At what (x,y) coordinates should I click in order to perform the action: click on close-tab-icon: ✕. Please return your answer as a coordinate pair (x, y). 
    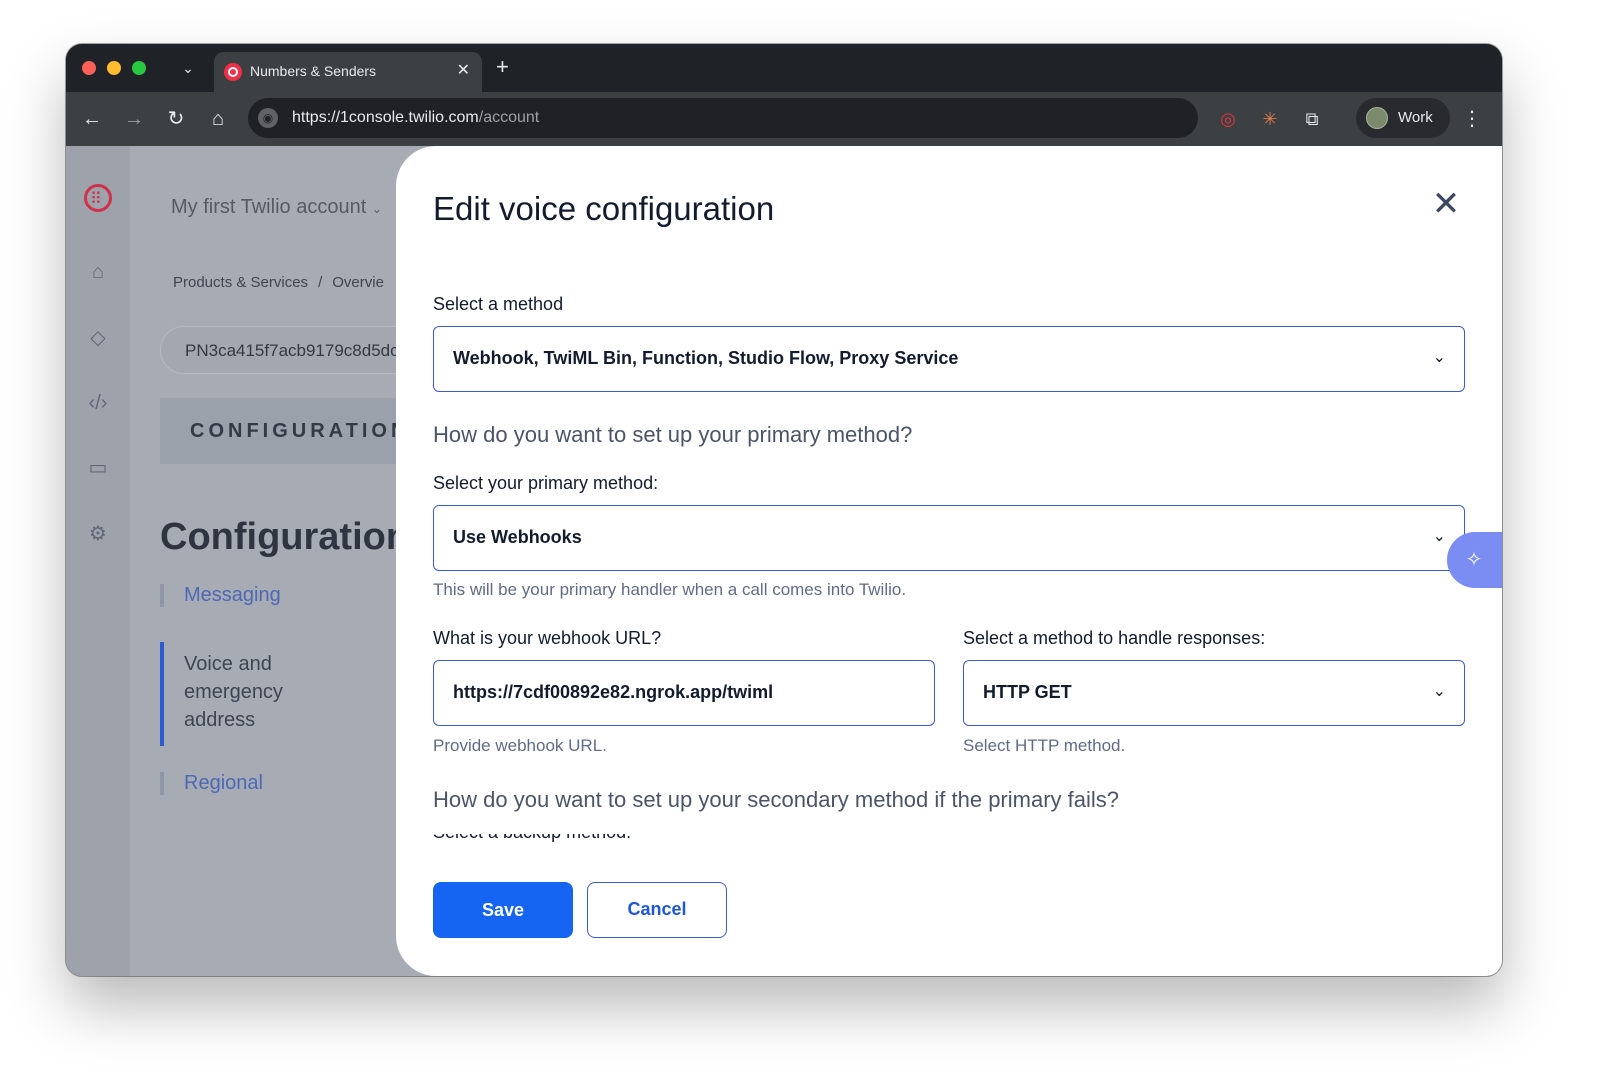
    Looking at the image, I should click on (463, 70).